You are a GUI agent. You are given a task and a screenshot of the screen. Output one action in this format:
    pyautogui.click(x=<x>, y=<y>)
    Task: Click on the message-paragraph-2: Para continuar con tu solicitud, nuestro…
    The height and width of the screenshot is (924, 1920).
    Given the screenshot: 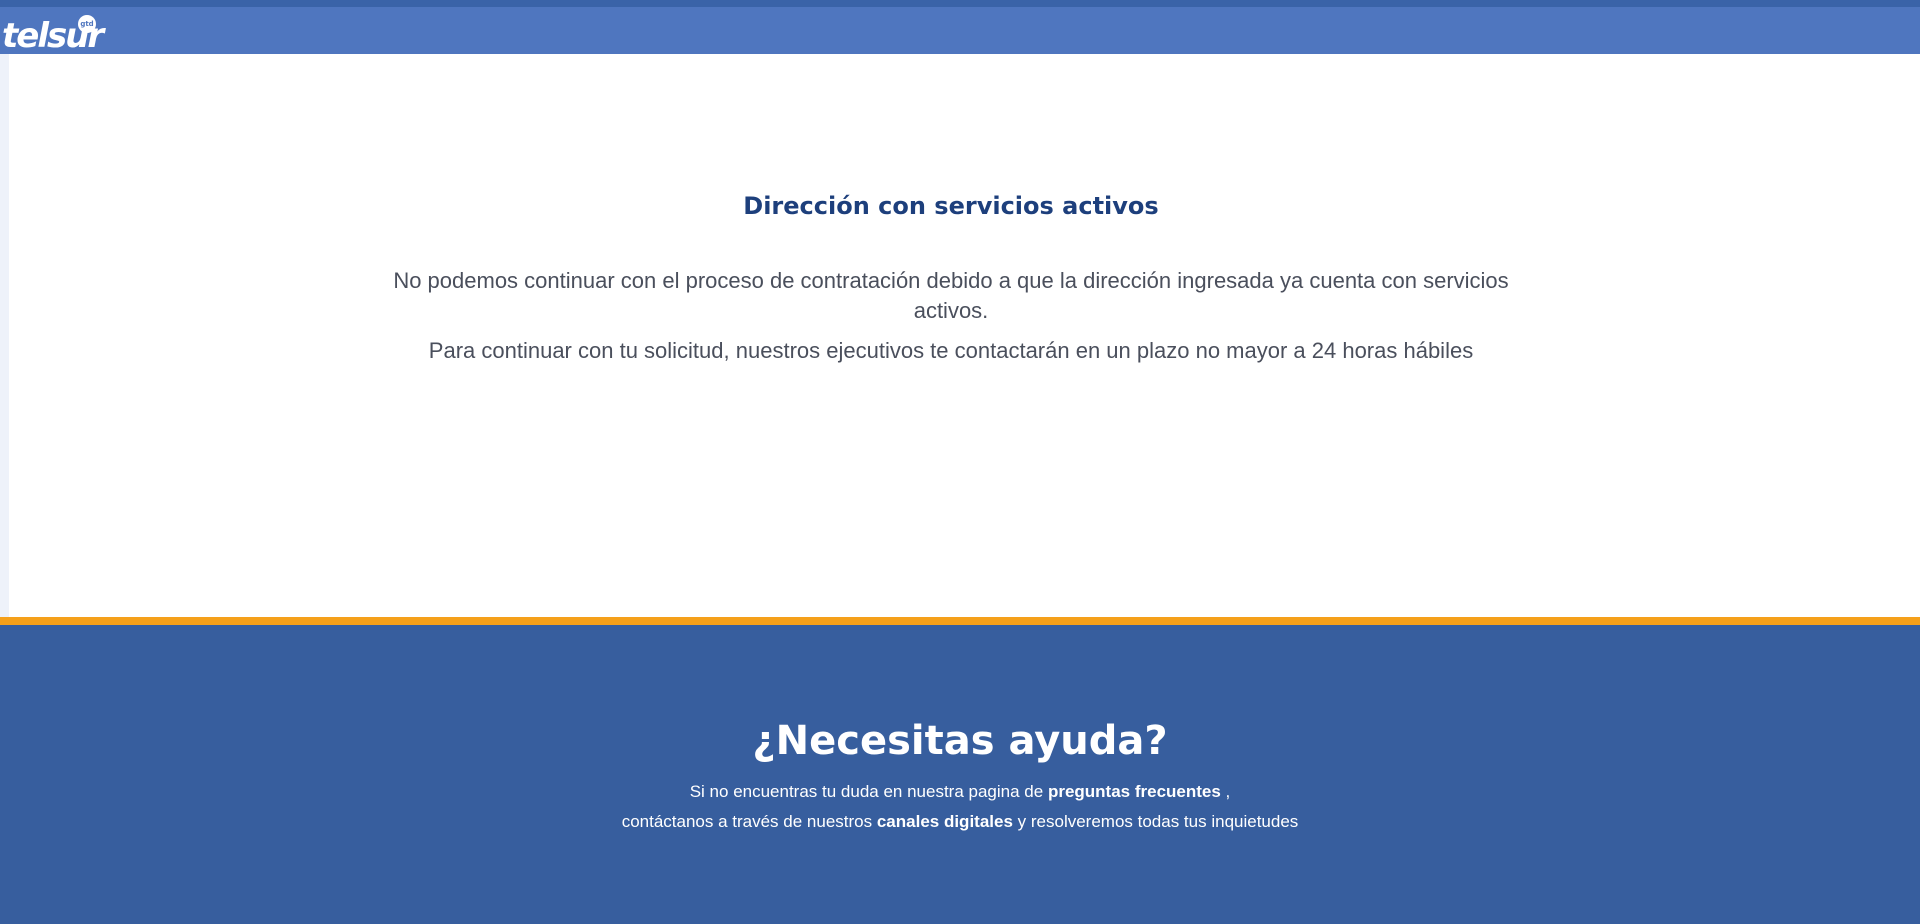 What is the action you would take?
    pyautogui.click(x=951, y=350)
    